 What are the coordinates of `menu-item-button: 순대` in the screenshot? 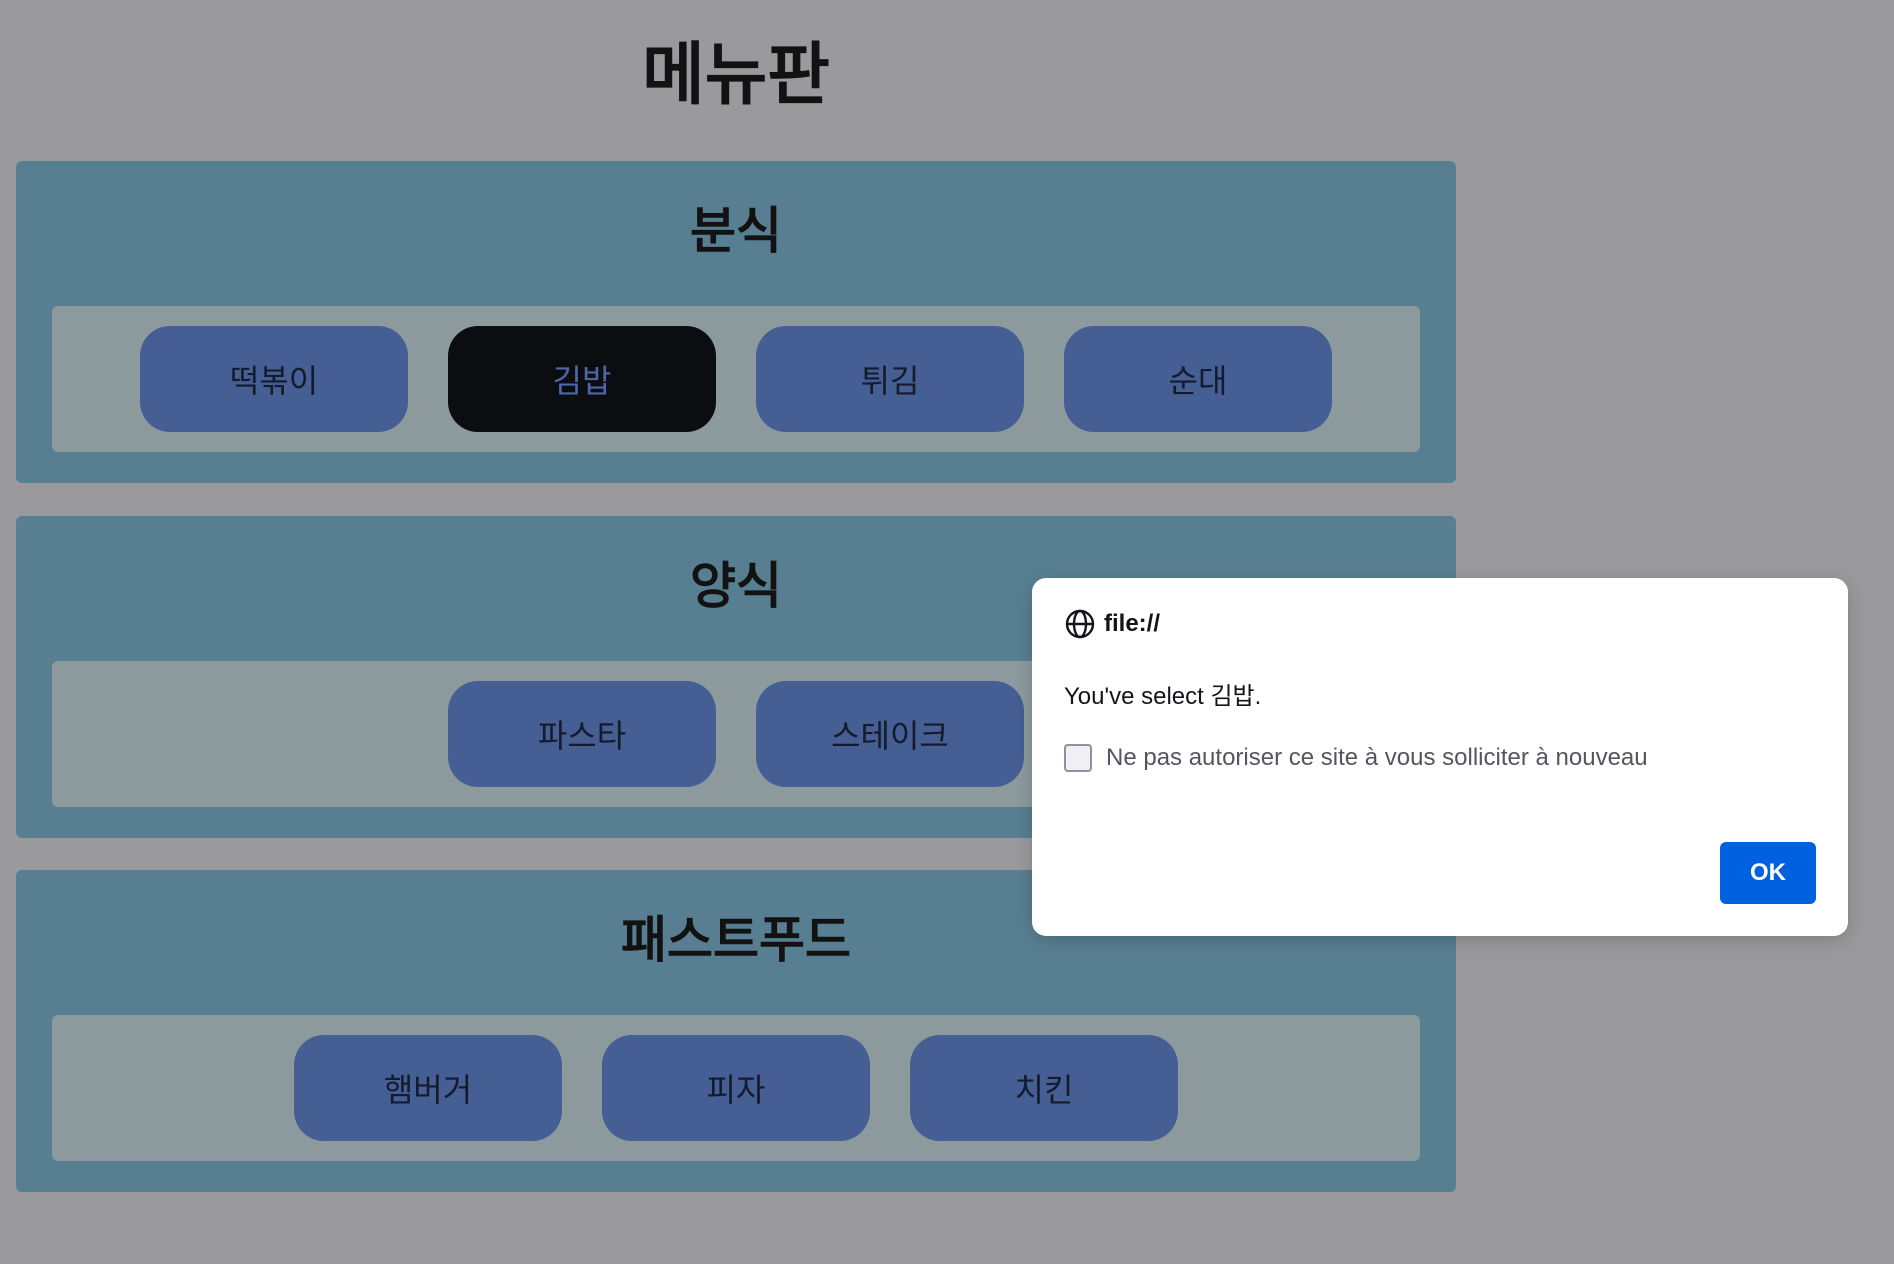 It's located at (1198, 379).